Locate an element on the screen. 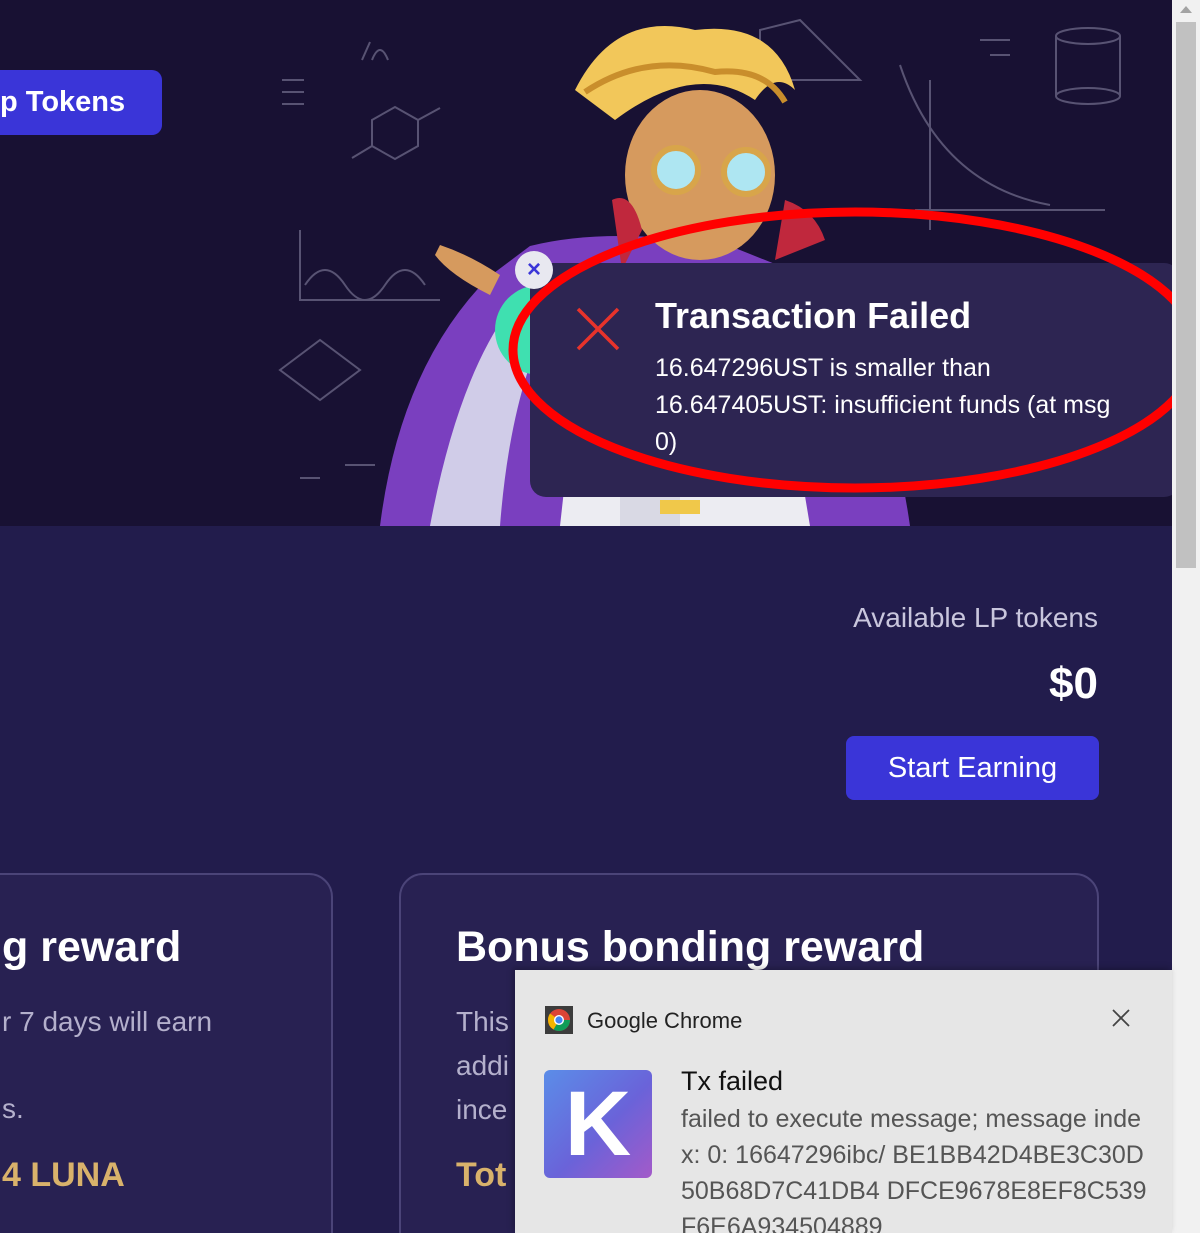  chrome-icon is located at coordinates (559, 1020).